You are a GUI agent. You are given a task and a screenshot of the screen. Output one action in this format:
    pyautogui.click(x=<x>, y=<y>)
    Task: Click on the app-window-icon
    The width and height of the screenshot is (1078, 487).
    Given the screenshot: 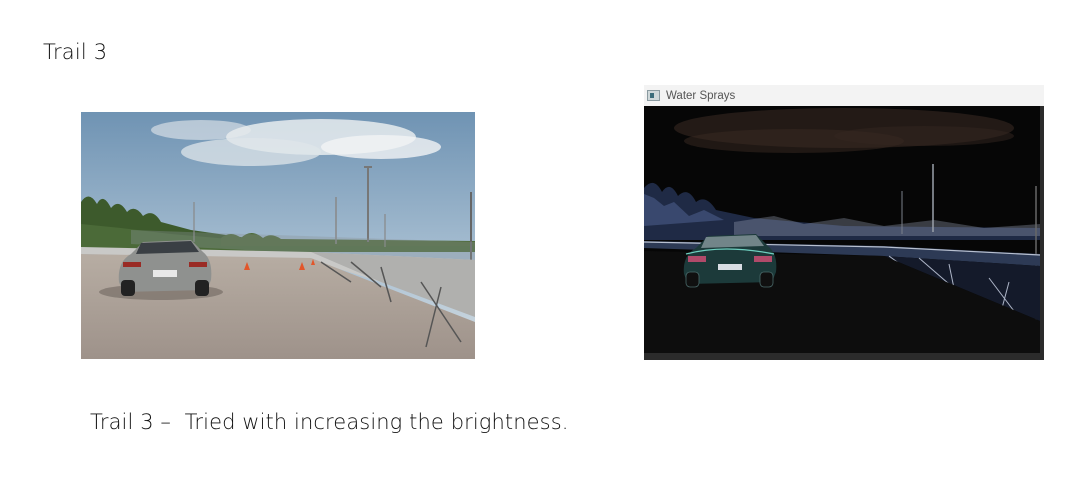 What is the action you would take?
    pyautogui.click(x=653, y=95)
    